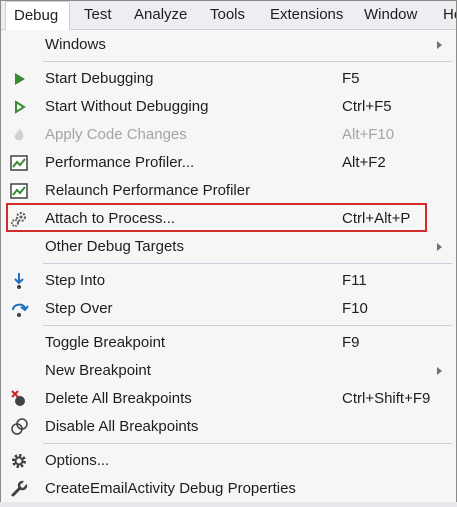 Image resolution: width=457 pixels, height=507 pixels. What do you see at coordinates (105, 342) in the screenshot?
I see `toggle-breakpoint-label: Toggle Breakpoint` at bounding box center [105, 342].